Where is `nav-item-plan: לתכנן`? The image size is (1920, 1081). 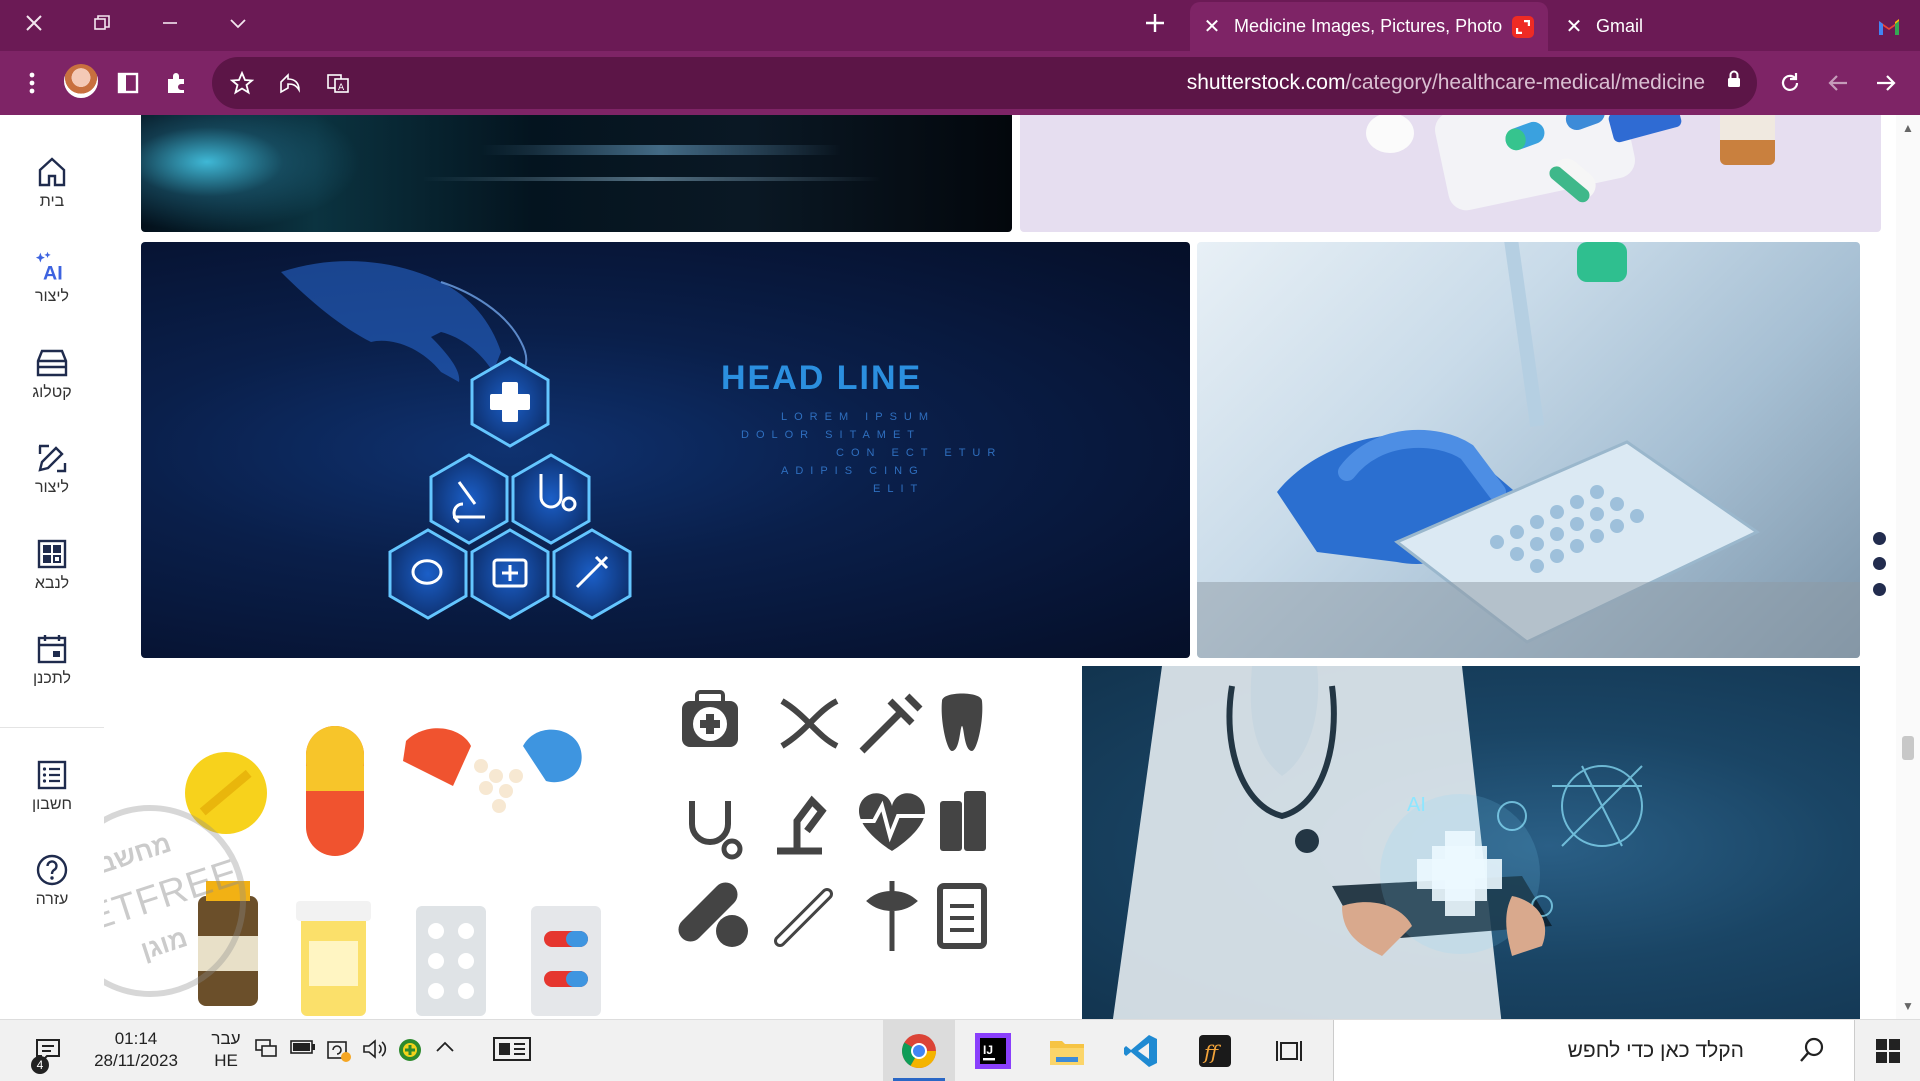 nav-item-plan: לתכנן is located at coordinates (52, 660).